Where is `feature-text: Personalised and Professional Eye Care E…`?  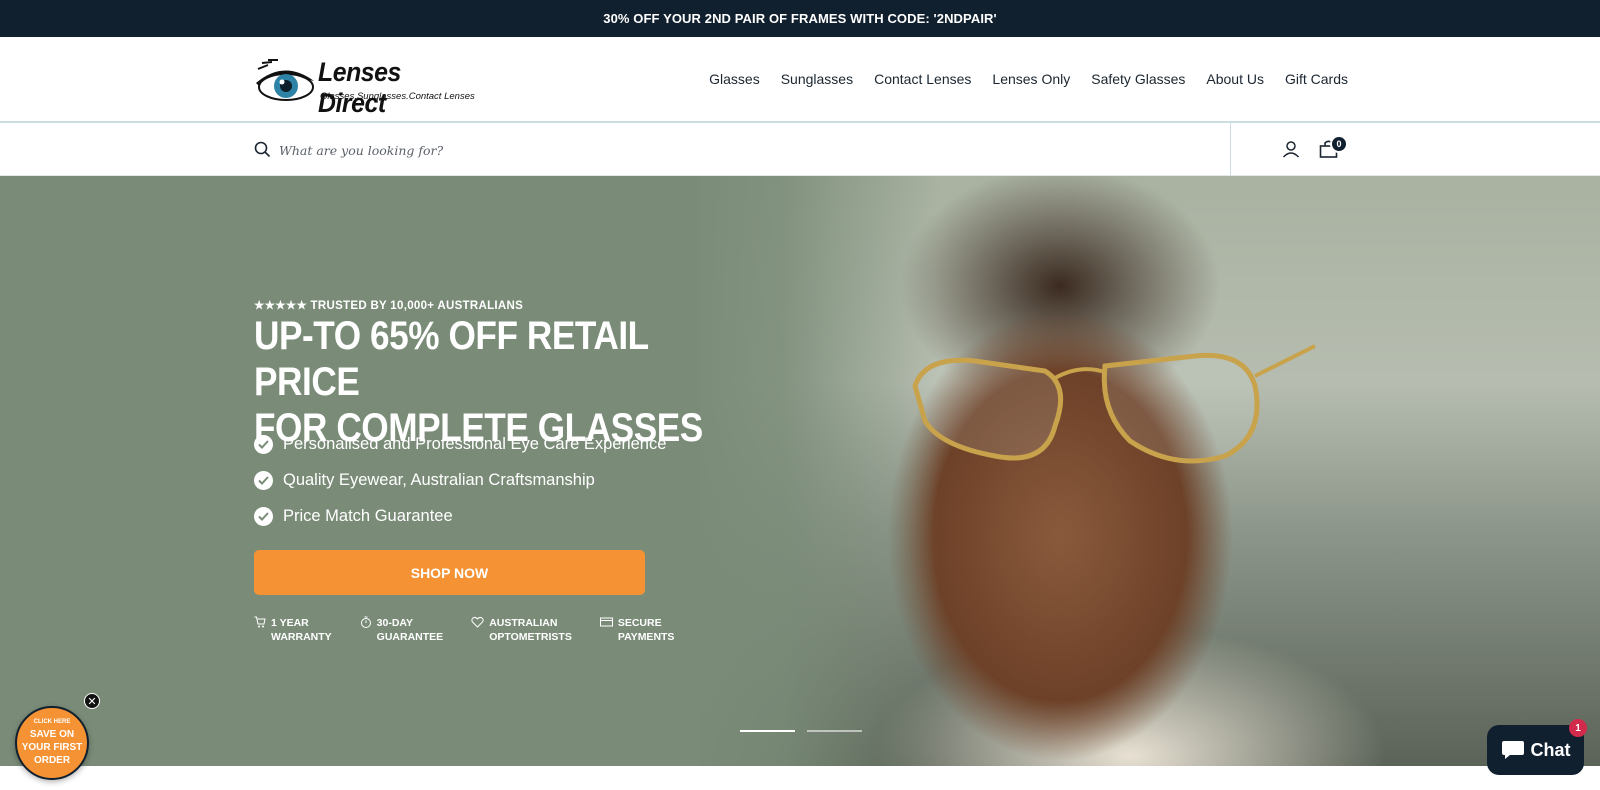
feature-text: Personalised and Professional Eye Care E… is located at coordinates (475, 443).